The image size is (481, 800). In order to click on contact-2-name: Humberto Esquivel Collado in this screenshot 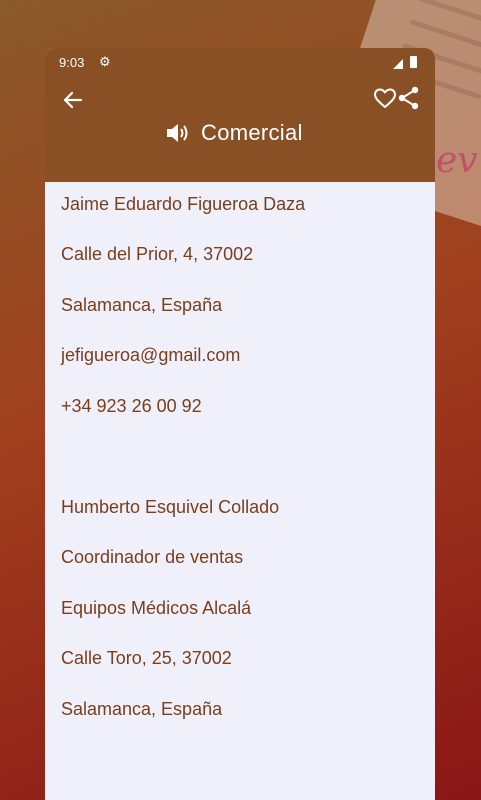, I will do `click(170, 507)`.